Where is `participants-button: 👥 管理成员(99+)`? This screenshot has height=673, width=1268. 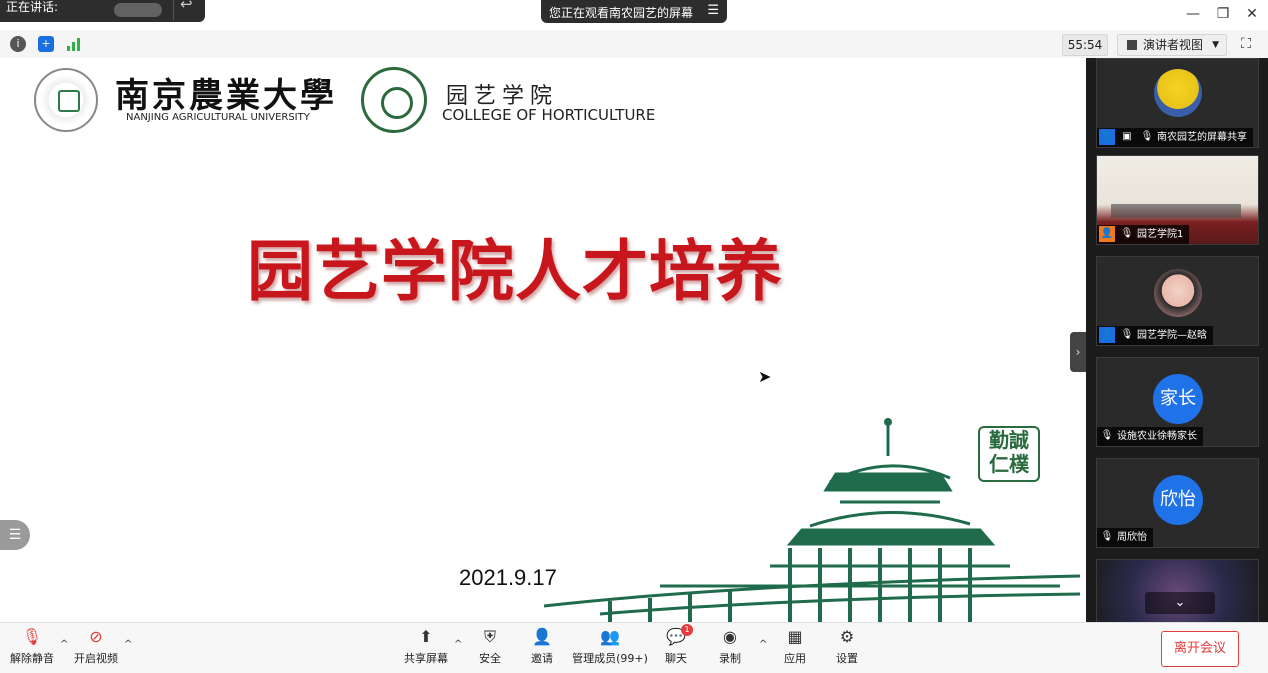
participants-button: 👥 管理成员(99+) is located at coordinates (610, 646).